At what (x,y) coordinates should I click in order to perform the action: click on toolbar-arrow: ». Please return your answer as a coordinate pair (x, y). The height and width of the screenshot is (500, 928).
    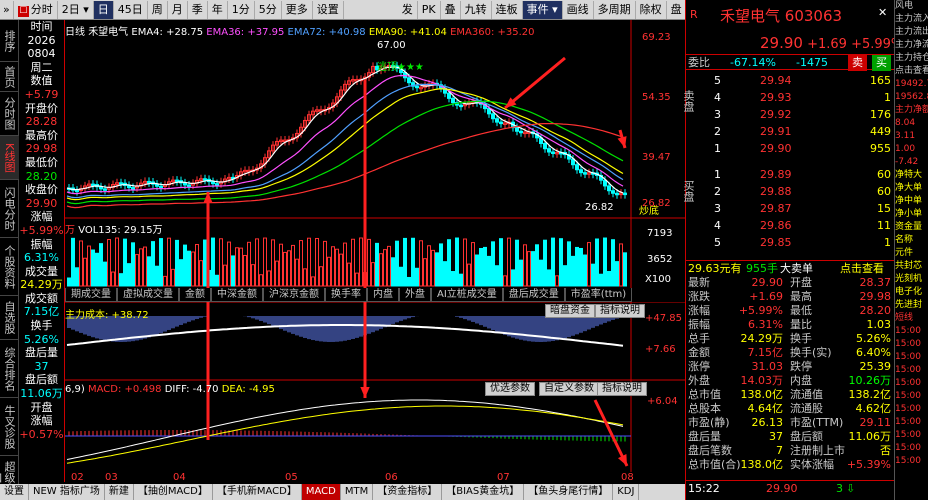
    Looking at the image, I should click on (7, 9).